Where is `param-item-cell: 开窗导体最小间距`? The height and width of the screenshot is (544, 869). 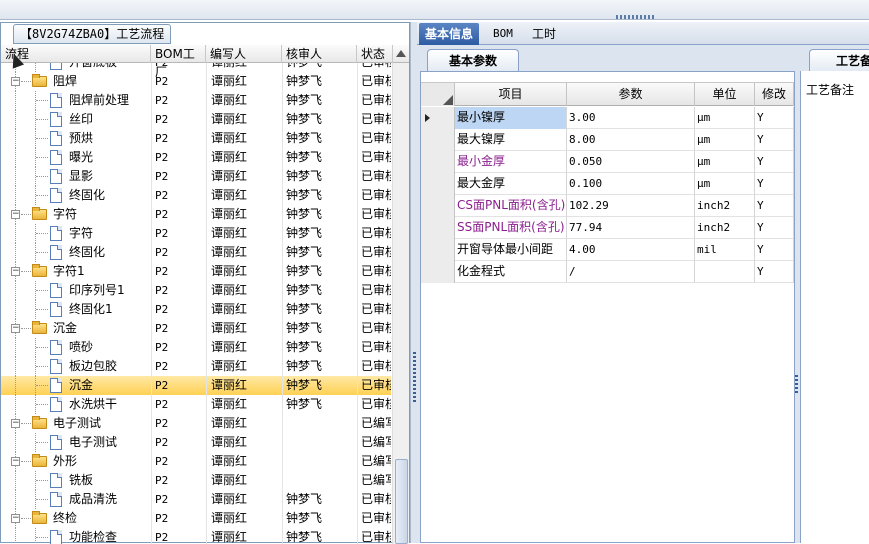 param-item-cell: 开窗导体最小间距 is located at coordinates (511, 250).